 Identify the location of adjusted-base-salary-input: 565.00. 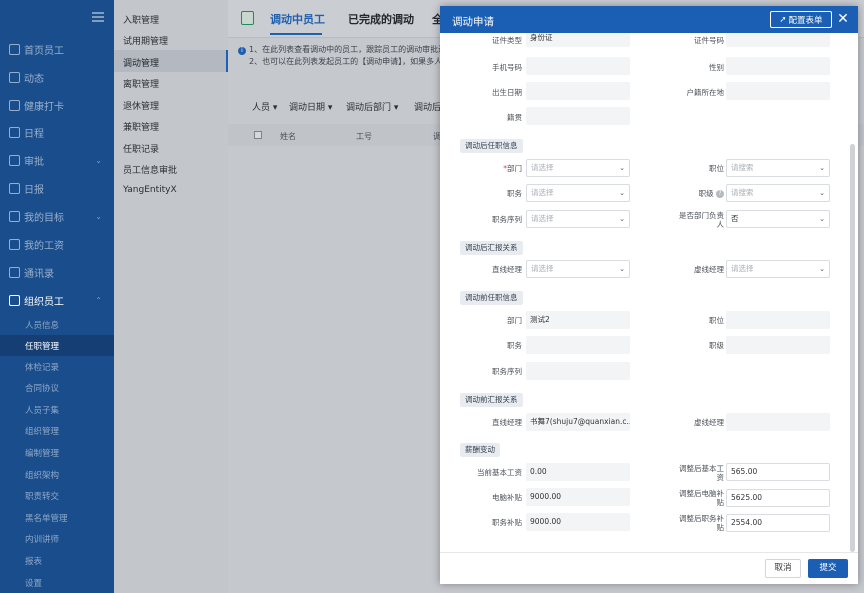
(778, 472).